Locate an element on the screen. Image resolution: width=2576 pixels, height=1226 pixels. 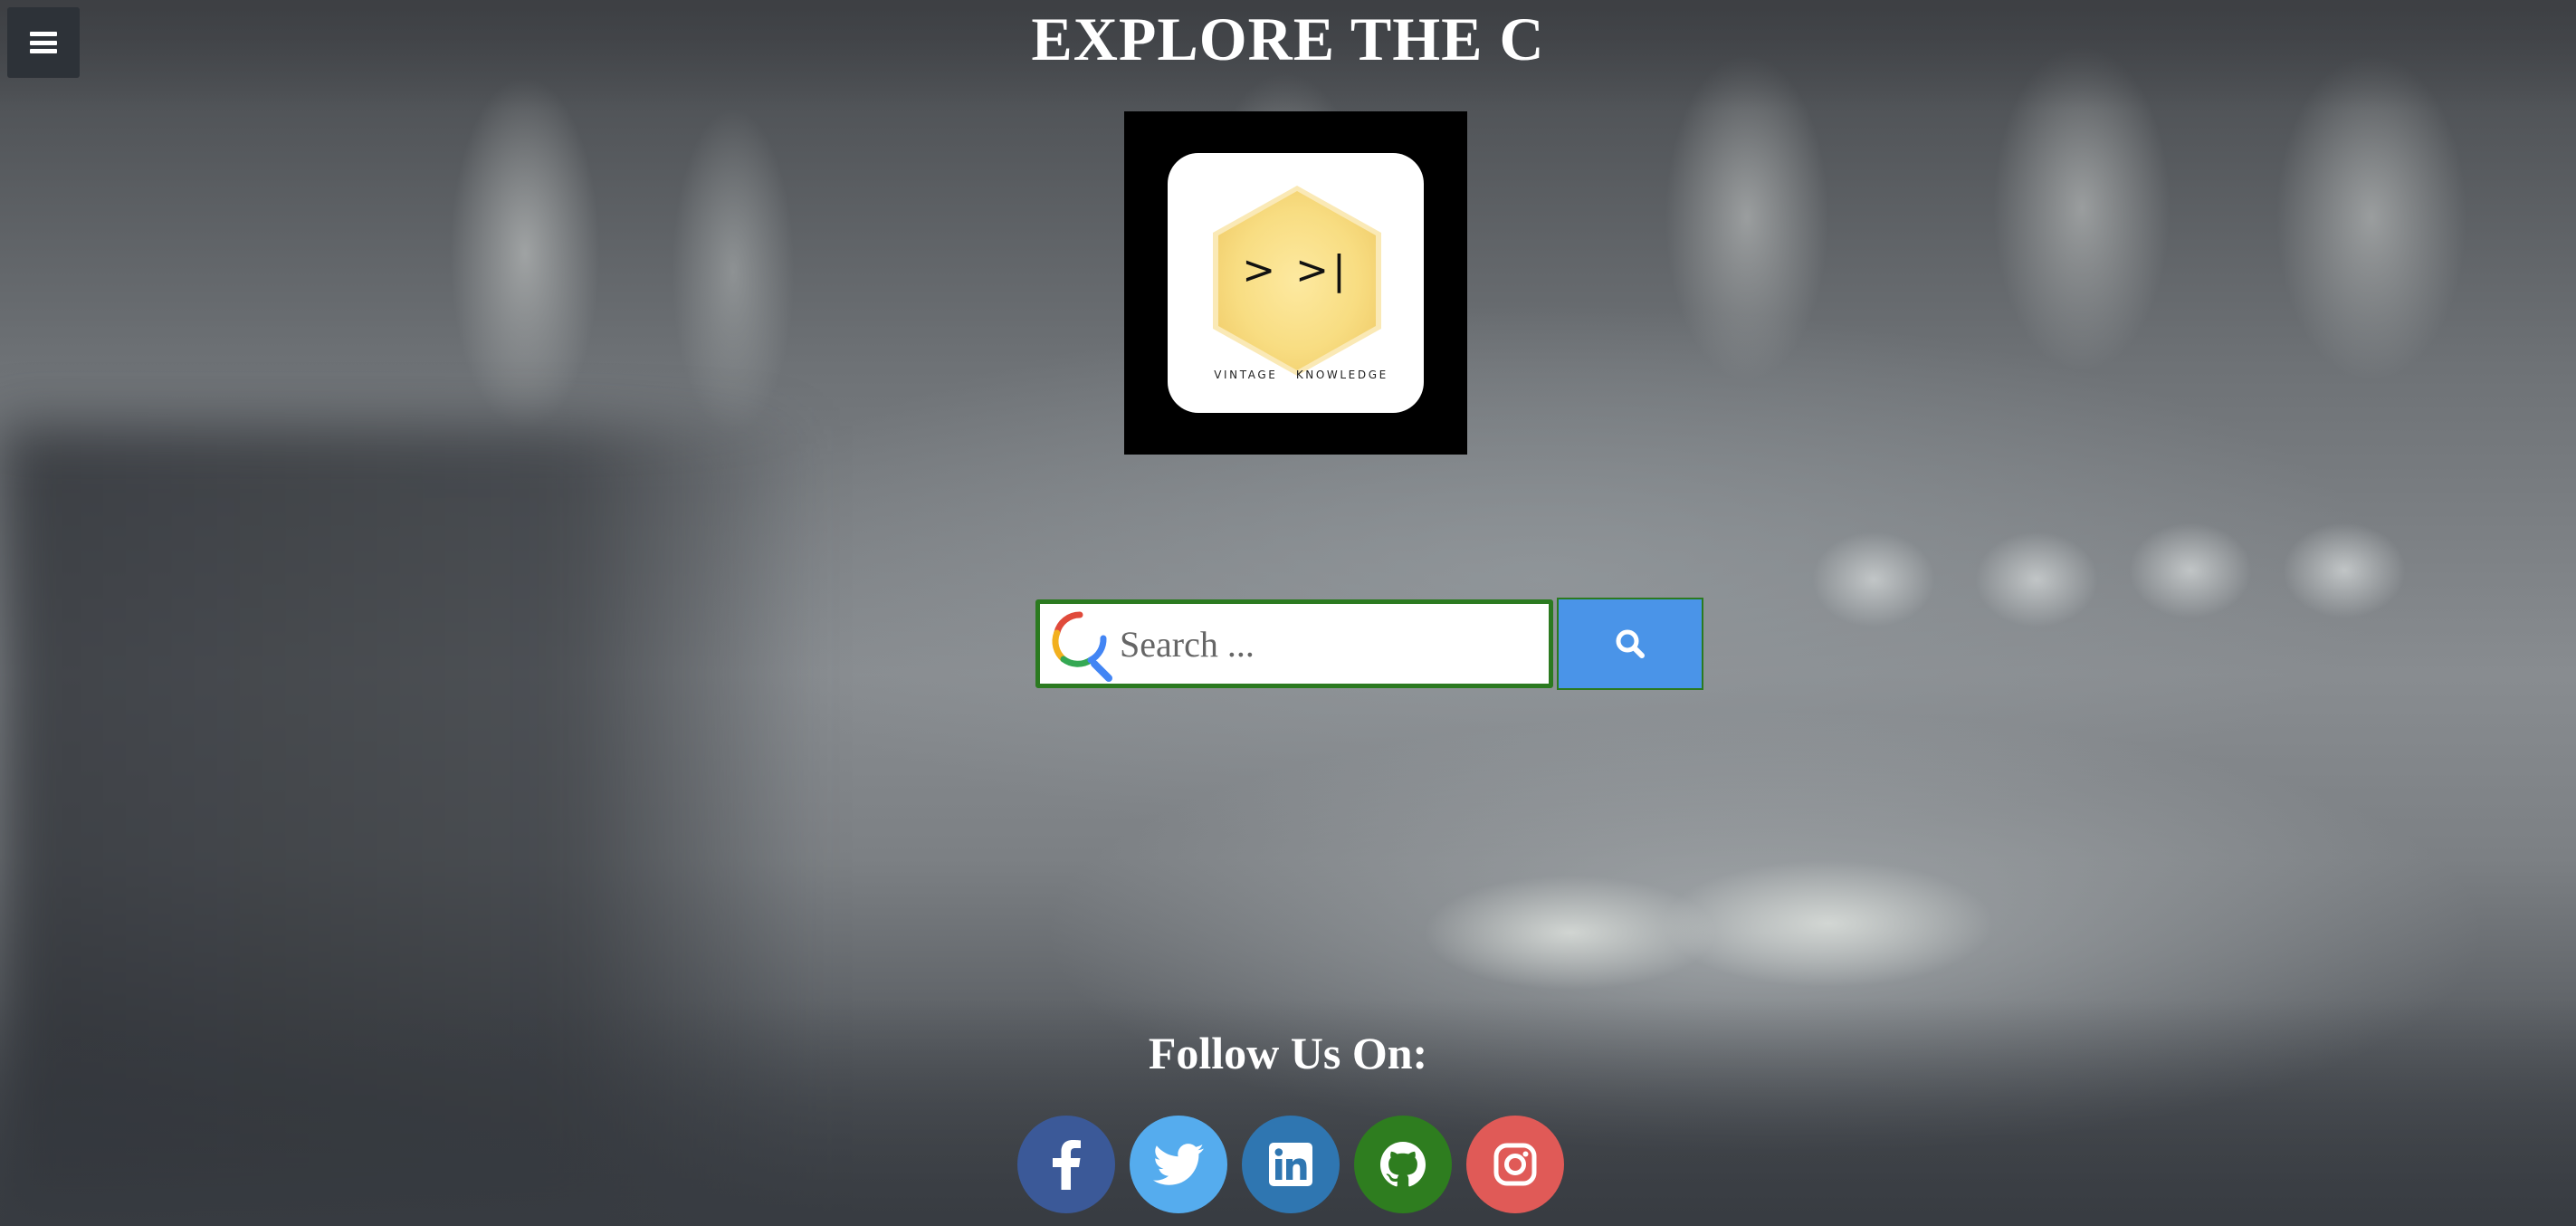
search-button is located at coordinates (1630, 644).